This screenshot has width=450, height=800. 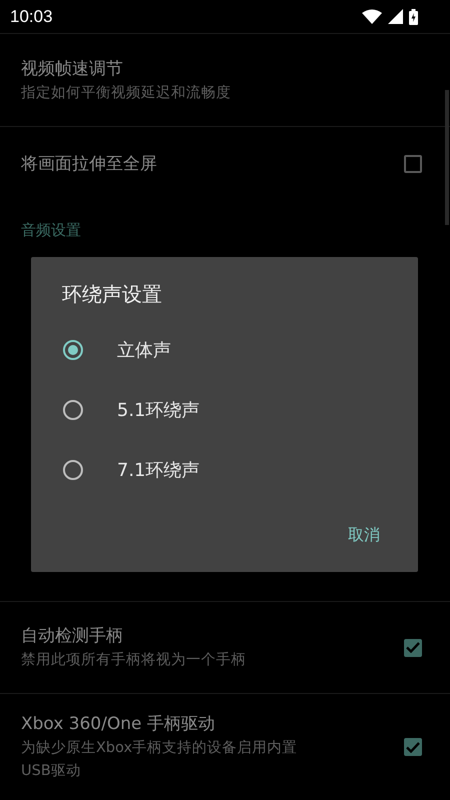 I want to click on setting-summary: USB驱动, so click(x=51, y=771).